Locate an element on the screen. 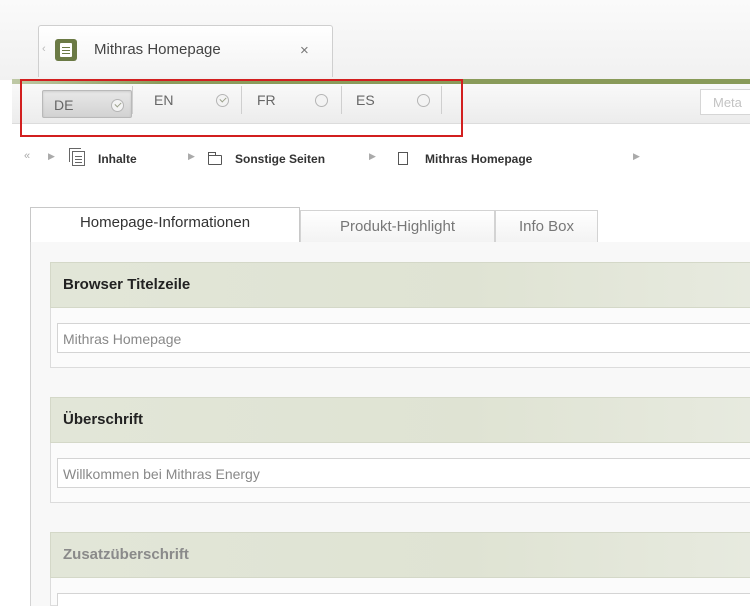 The width and height of the screenshot is (750, 606). language-label-fr: FR is located at coordinates (266, 100).